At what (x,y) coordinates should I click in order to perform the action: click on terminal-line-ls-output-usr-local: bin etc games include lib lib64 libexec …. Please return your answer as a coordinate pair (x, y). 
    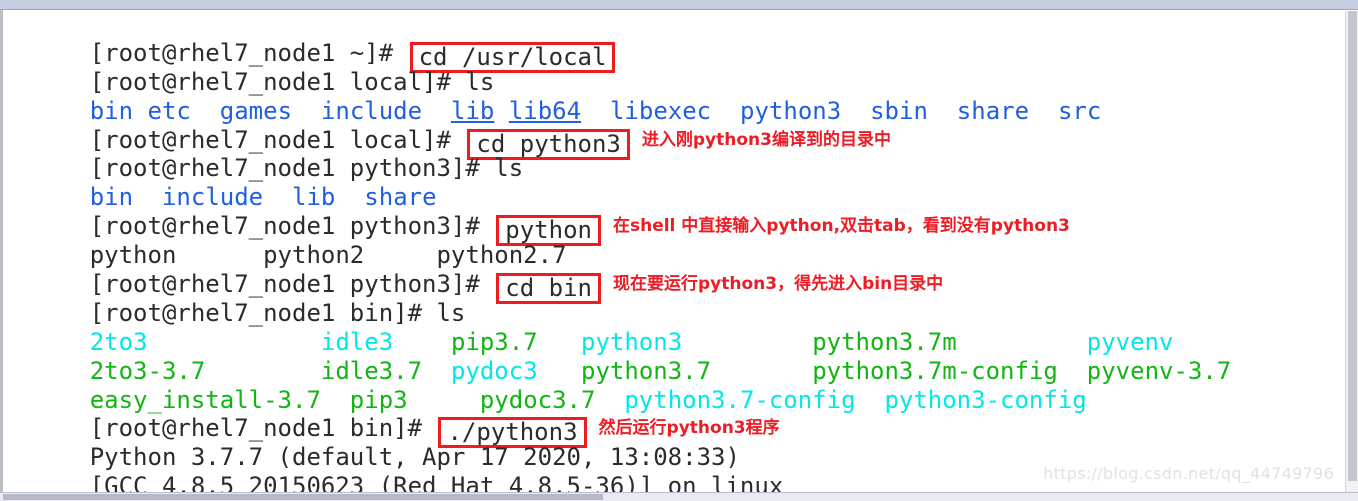
    Looking at the image, I should click on (674, 96).